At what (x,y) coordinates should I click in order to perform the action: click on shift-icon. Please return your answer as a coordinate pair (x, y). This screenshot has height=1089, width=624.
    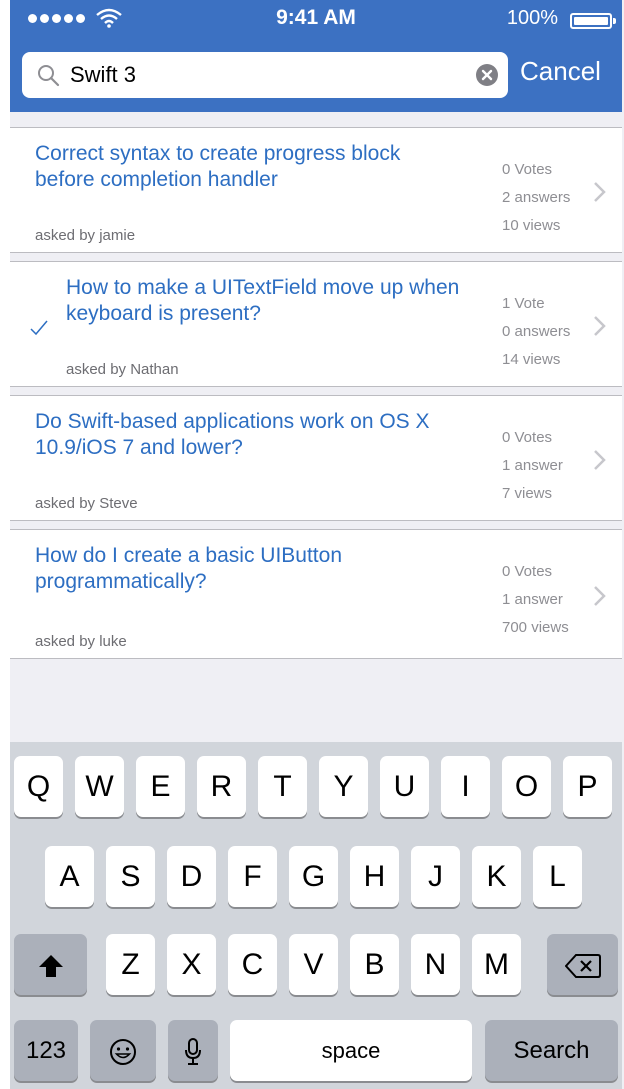
    Looking at the image, I should click on (50, 966).